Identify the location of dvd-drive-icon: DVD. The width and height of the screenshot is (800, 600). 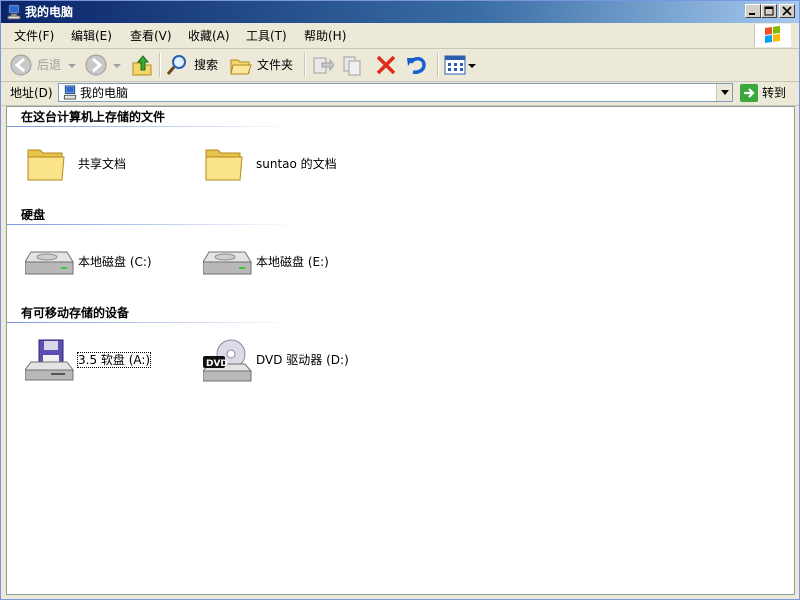
(227, 362).